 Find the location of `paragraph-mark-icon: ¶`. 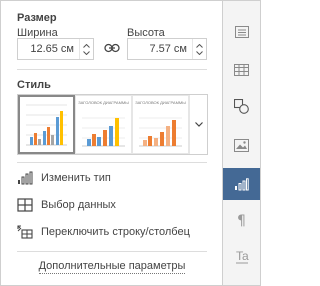

paragraph-mark-icon: ¶ is located at coordinates (241, 221).